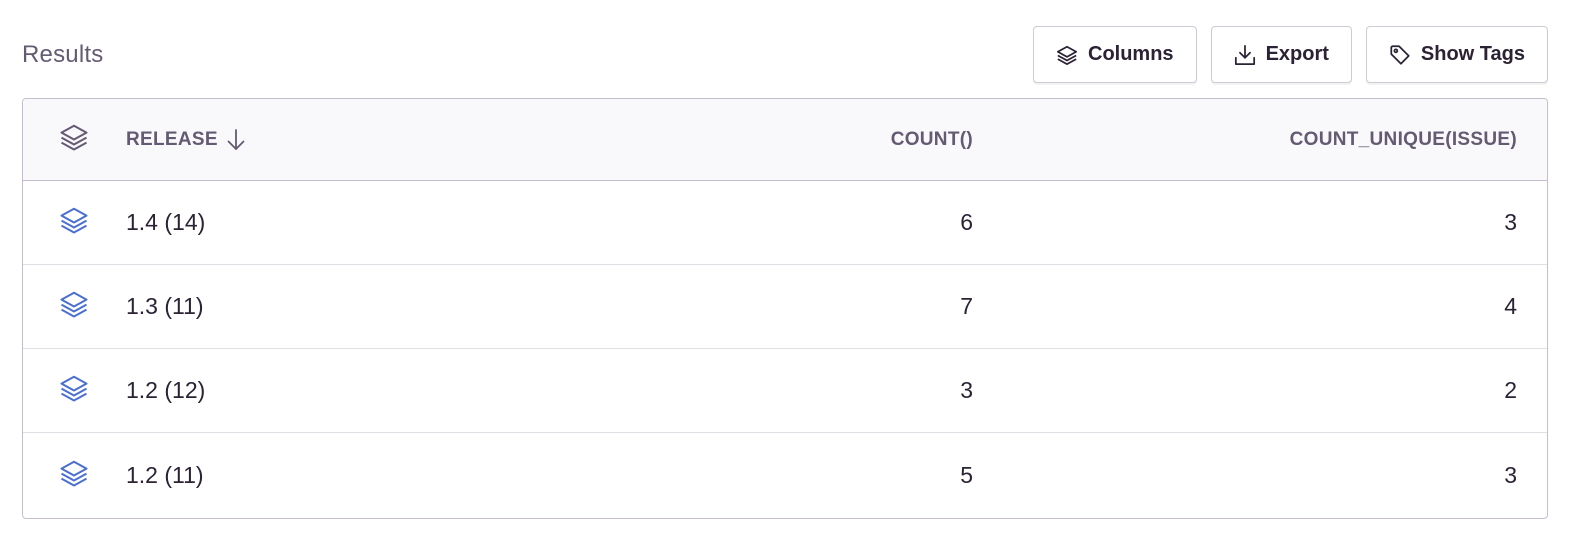 The image size is (1576, 548). Describe the element at coordinates (966, 474) in the screenshot. I see `count-cell: 5` at that location.